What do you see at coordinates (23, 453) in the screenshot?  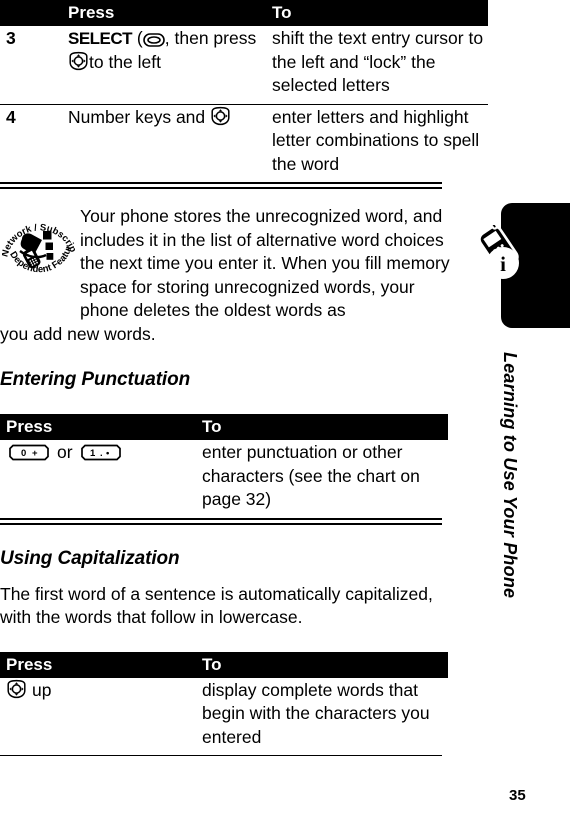 I see `svg-text: 0` at bounding box center [23, 453].